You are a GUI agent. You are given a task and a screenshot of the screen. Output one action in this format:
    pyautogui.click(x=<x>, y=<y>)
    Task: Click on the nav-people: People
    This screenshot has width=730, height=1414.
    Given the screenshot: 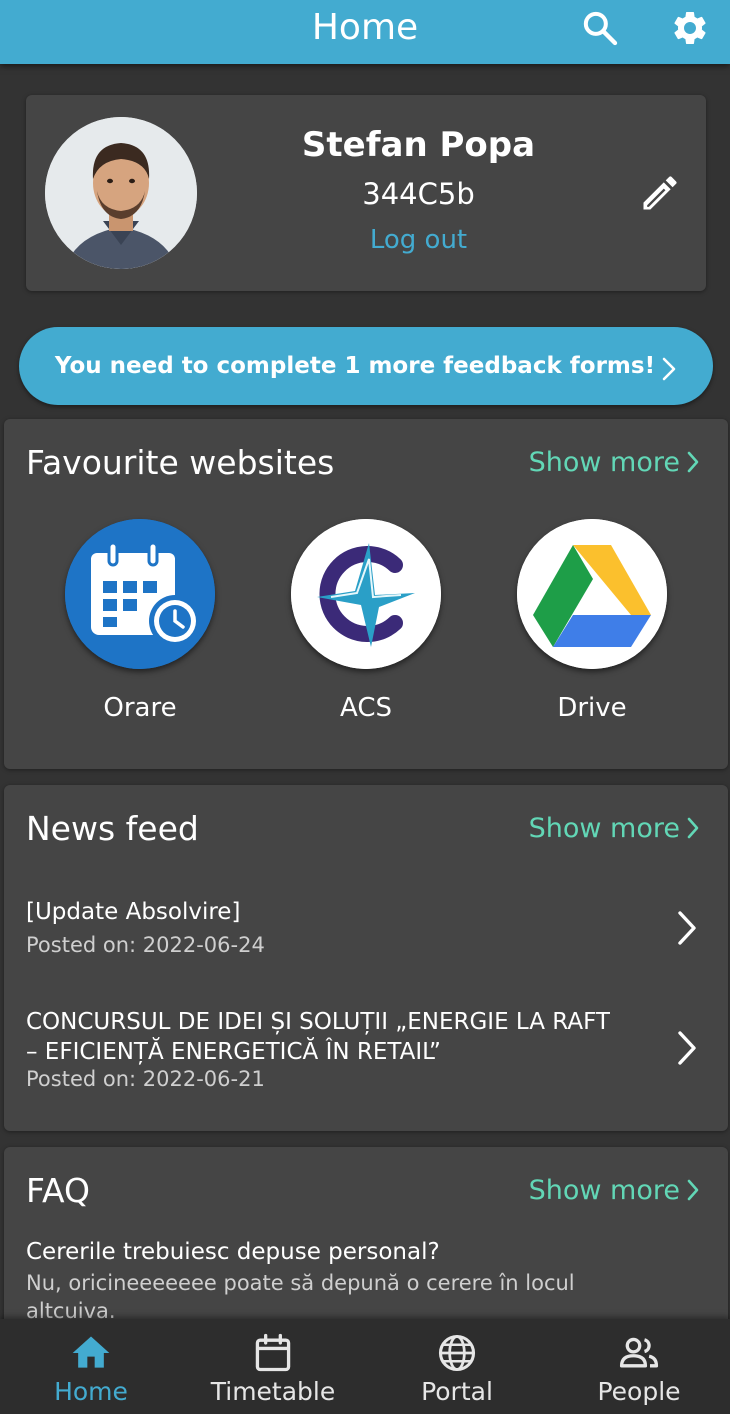 What is the action you would take?
    pyautogui.click(x=639, y=1366)
    